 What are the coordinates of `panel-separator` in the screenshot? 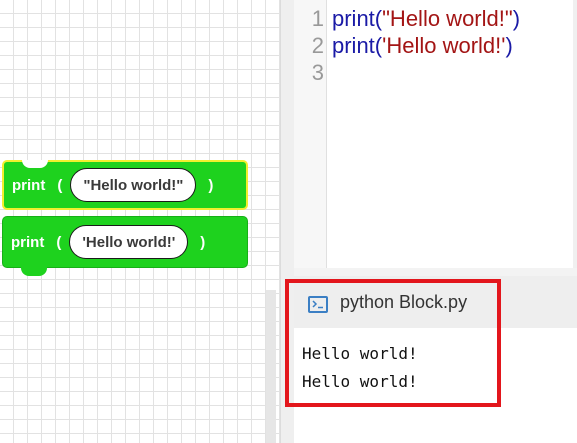 It's located at (435, 272).